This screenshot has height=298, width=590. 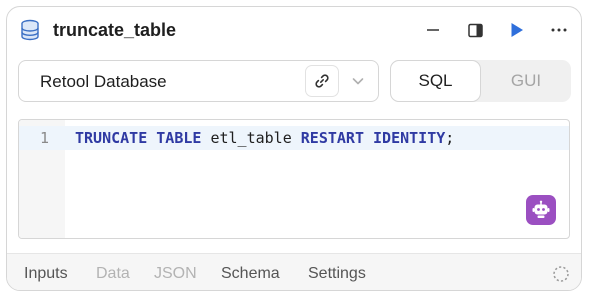 I want to click on side-panel-button, so click(x=475, y=30).